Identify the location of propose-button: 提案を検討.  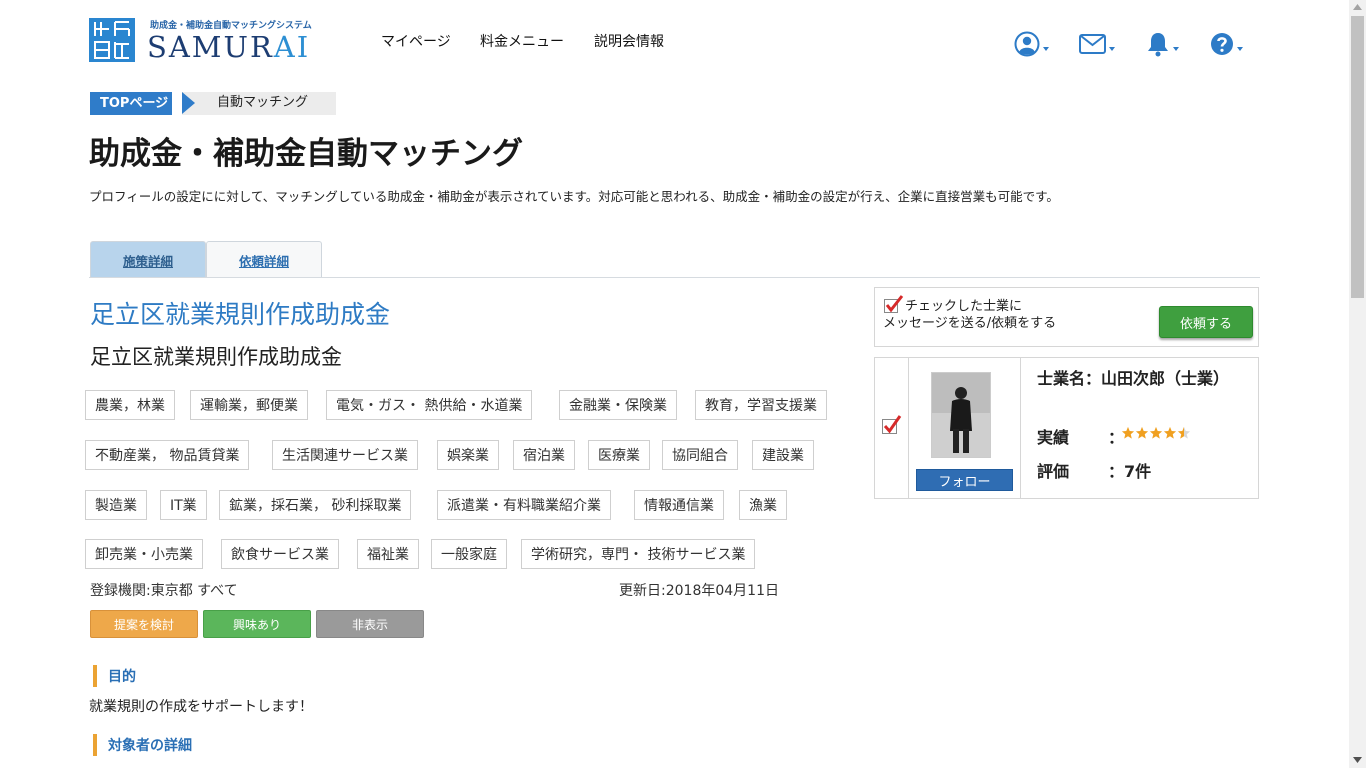
(144, 624).